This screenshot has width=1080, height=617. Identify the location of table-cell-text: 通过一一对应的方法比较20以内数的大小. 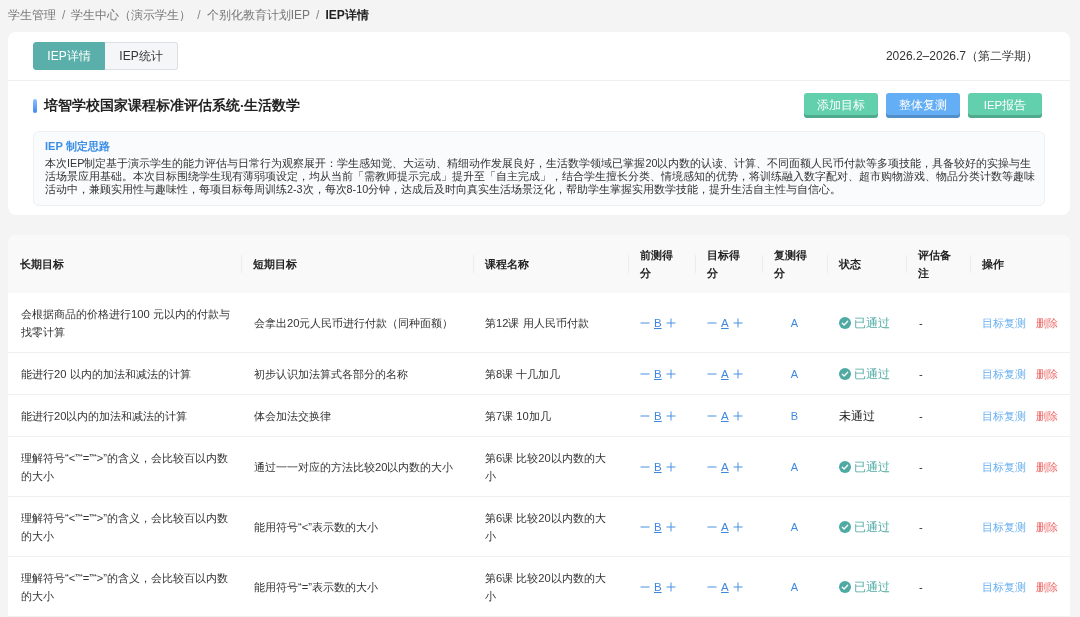
(354, 467).